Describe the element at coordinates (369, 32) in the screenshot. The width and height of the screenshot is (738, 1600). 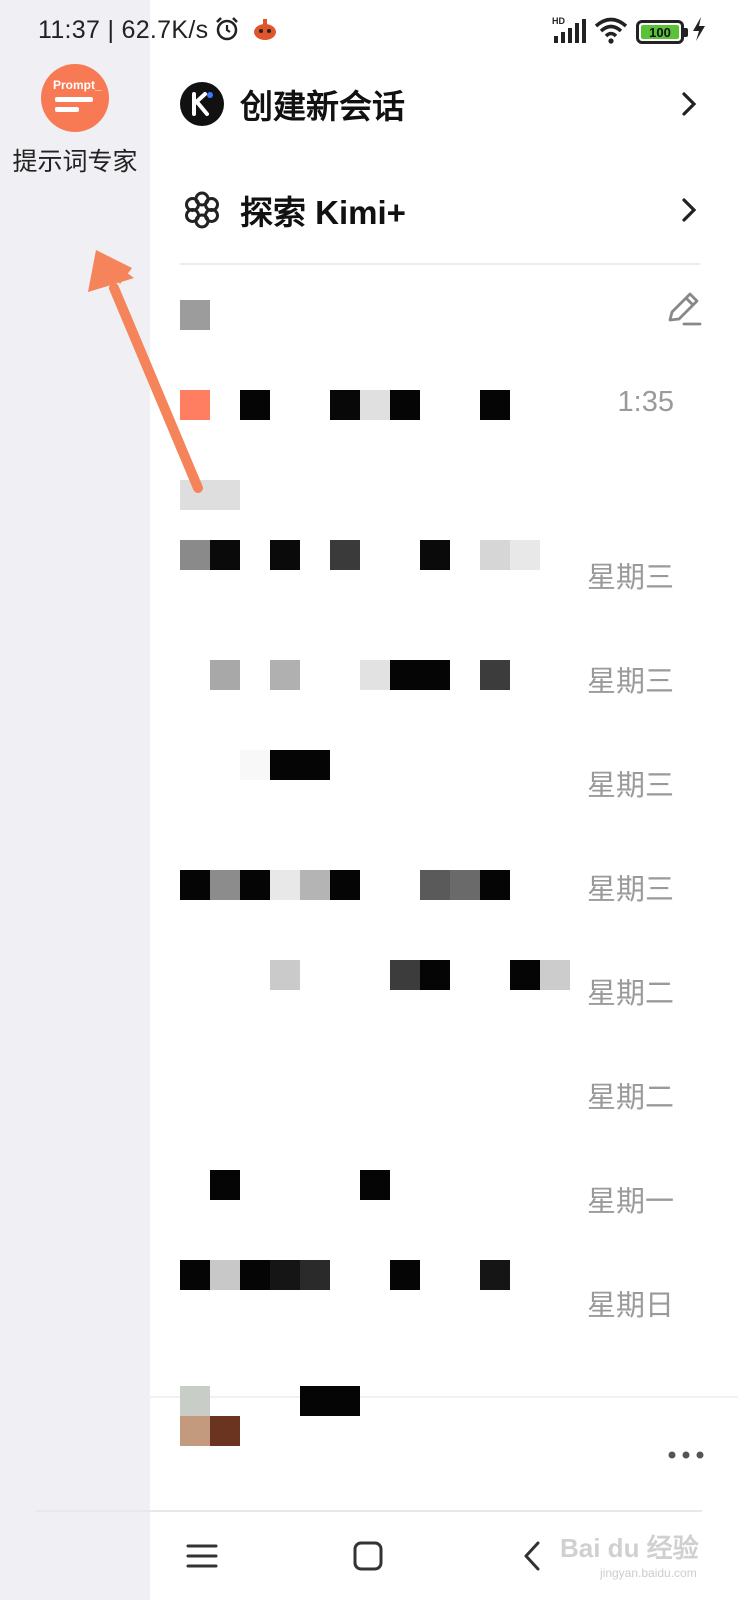
I see `status-bar: 11:37 | 62.7K/s HD 100` at that location.